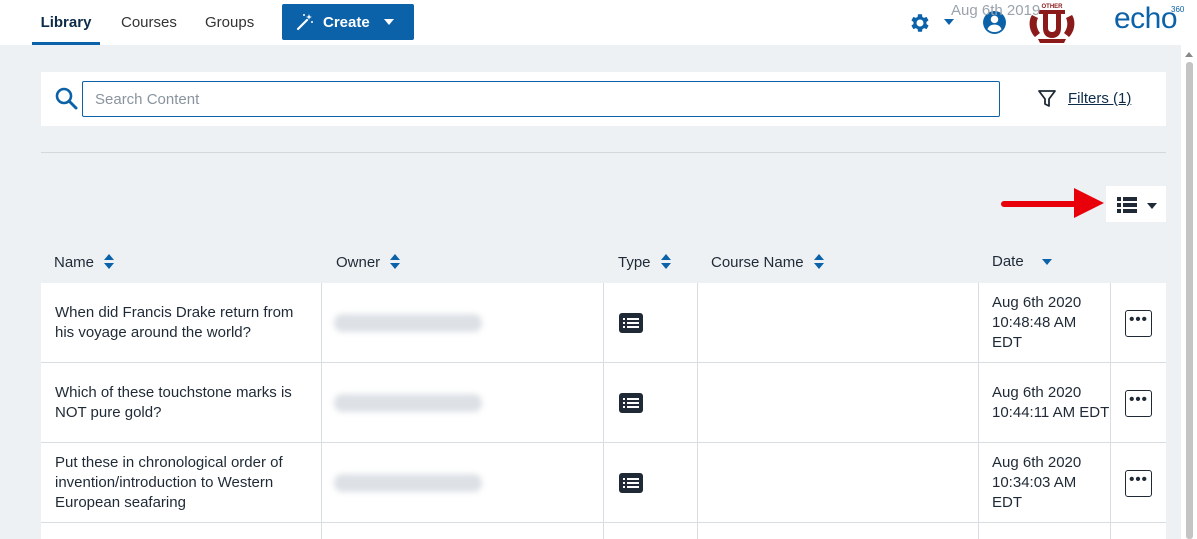  Describe the element at coordinates (634, 262) in the screenshot. I see `column-header-type-label: Type` at that location.